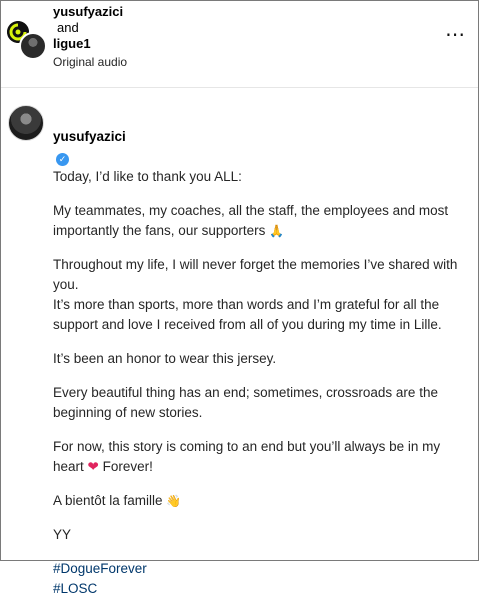 The height and width of the screenshot is (599, 479). I want to click on header-names: yusufyazici and ligue1 Original audio, so click(90, 37).